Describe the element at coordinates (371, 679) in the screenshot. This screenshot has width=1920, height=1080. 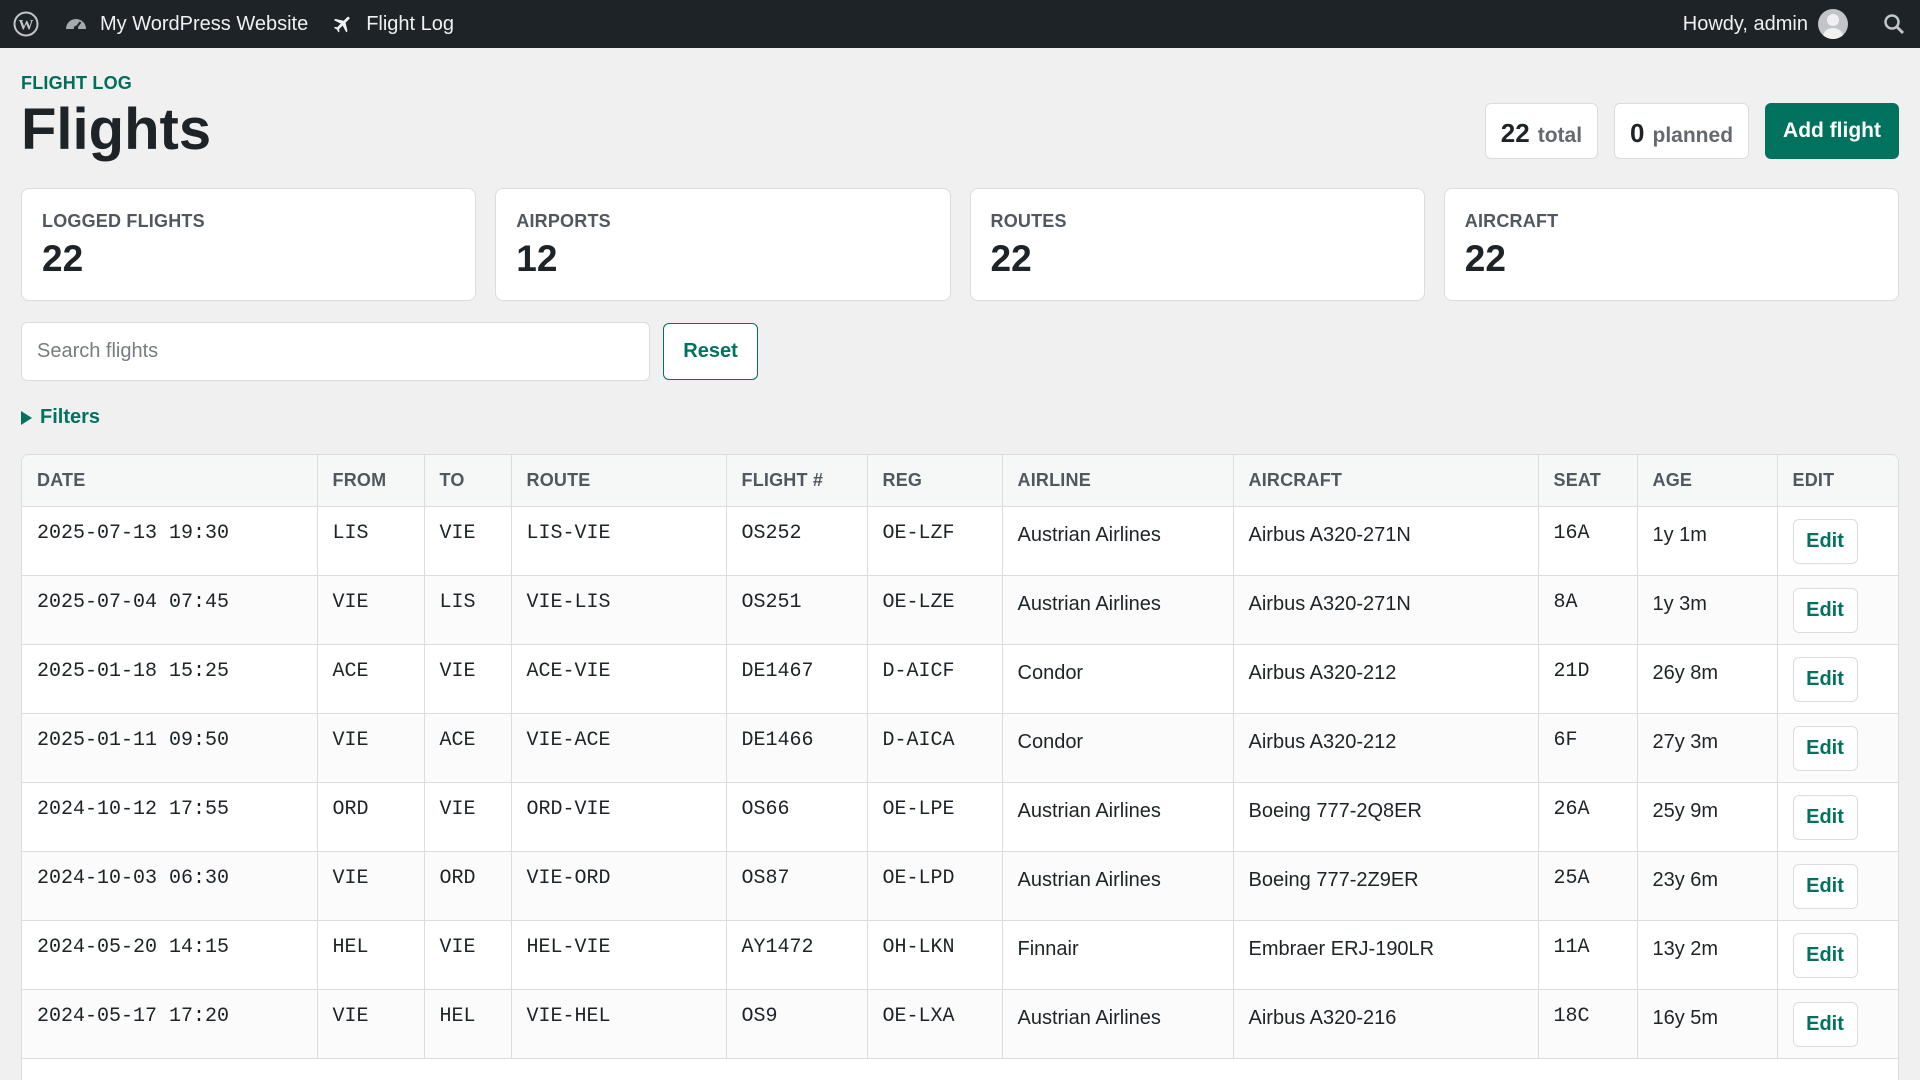
I see `cell-from: ACE` at that location.